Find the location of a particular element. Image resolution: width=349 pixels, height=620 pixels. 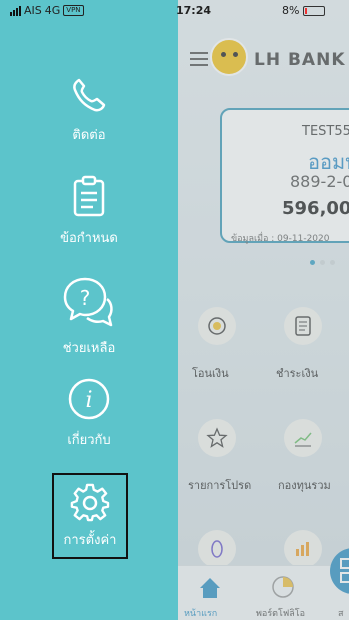

signal-icon is located at coordinates (15, 10).